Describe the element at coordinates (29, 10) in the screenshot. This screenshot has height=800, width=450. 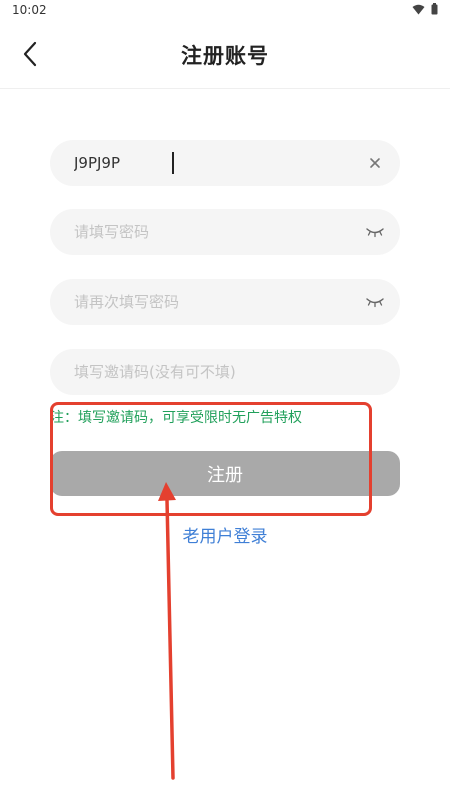
I see `status-time: 10:02` at that location.